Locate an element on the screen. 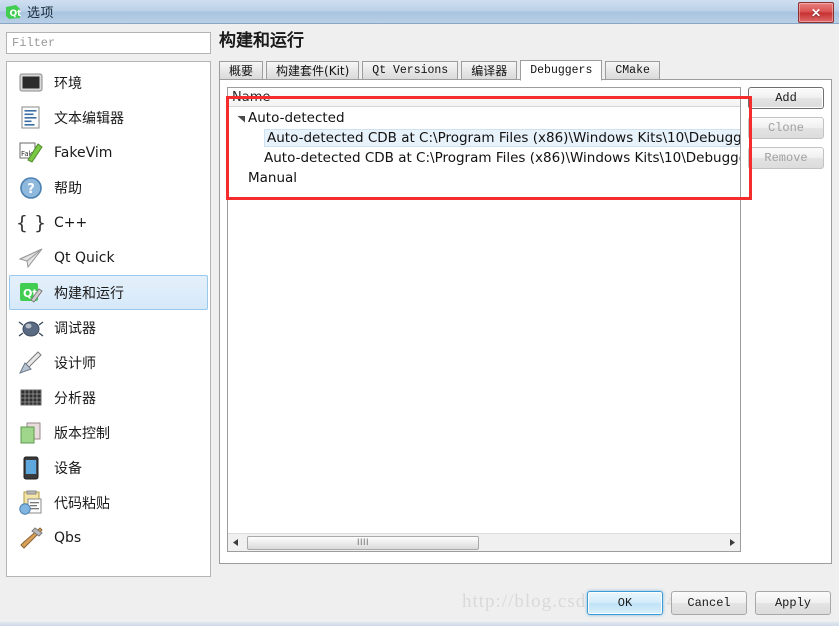  tab-bar: 概要 构建套件(Kit) Qt Versions 编译器 Debuggers CMake is located at coordinates (526, 70).